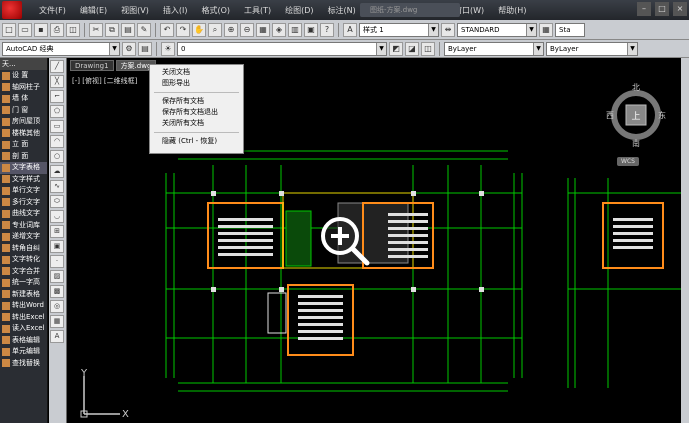 The height and width of the screenshot is (423, 689). Describe the element at coordinates (23, 203) in the screenshot. I see `panel-menu-item: 多行文字` at that location.